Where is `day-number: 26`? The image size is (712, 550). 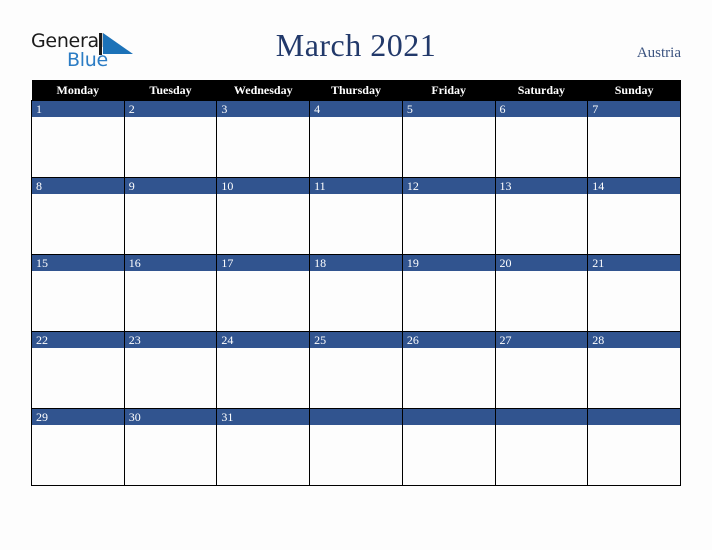
day-number: 26 is located at coordinates (412, 340).